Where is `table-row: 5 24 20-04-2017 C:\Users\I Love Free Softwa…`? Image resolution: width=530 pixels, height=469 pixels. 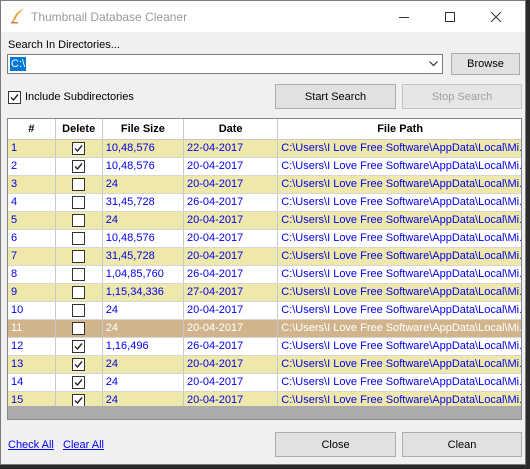
table-row: 5 24 20-04-2017 C:\Users\I Love Free Softwa… is located at coordinates (264, 220).